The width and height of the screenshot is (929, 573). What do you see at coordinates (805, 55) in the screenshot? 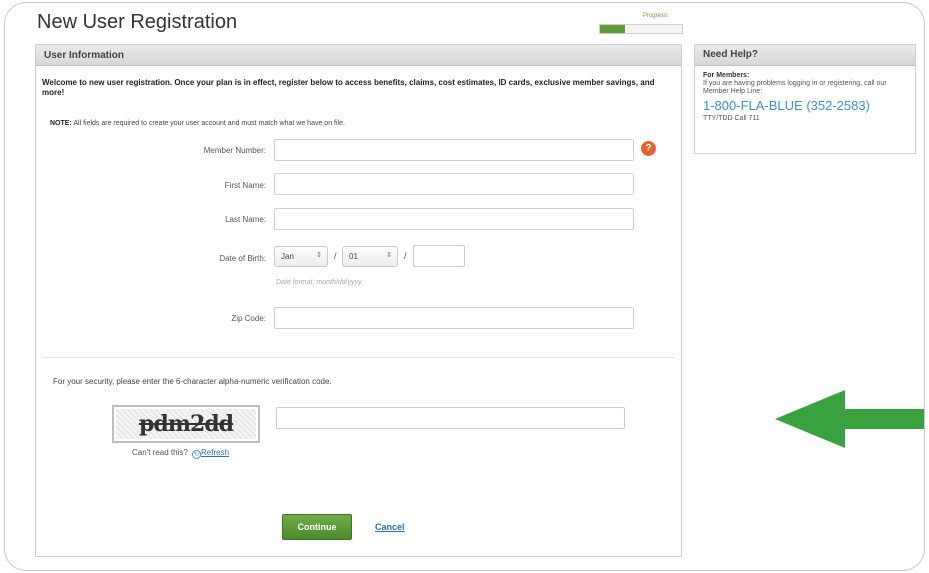
I see `help-header: Need Help?` at bounding box center [805, 55].